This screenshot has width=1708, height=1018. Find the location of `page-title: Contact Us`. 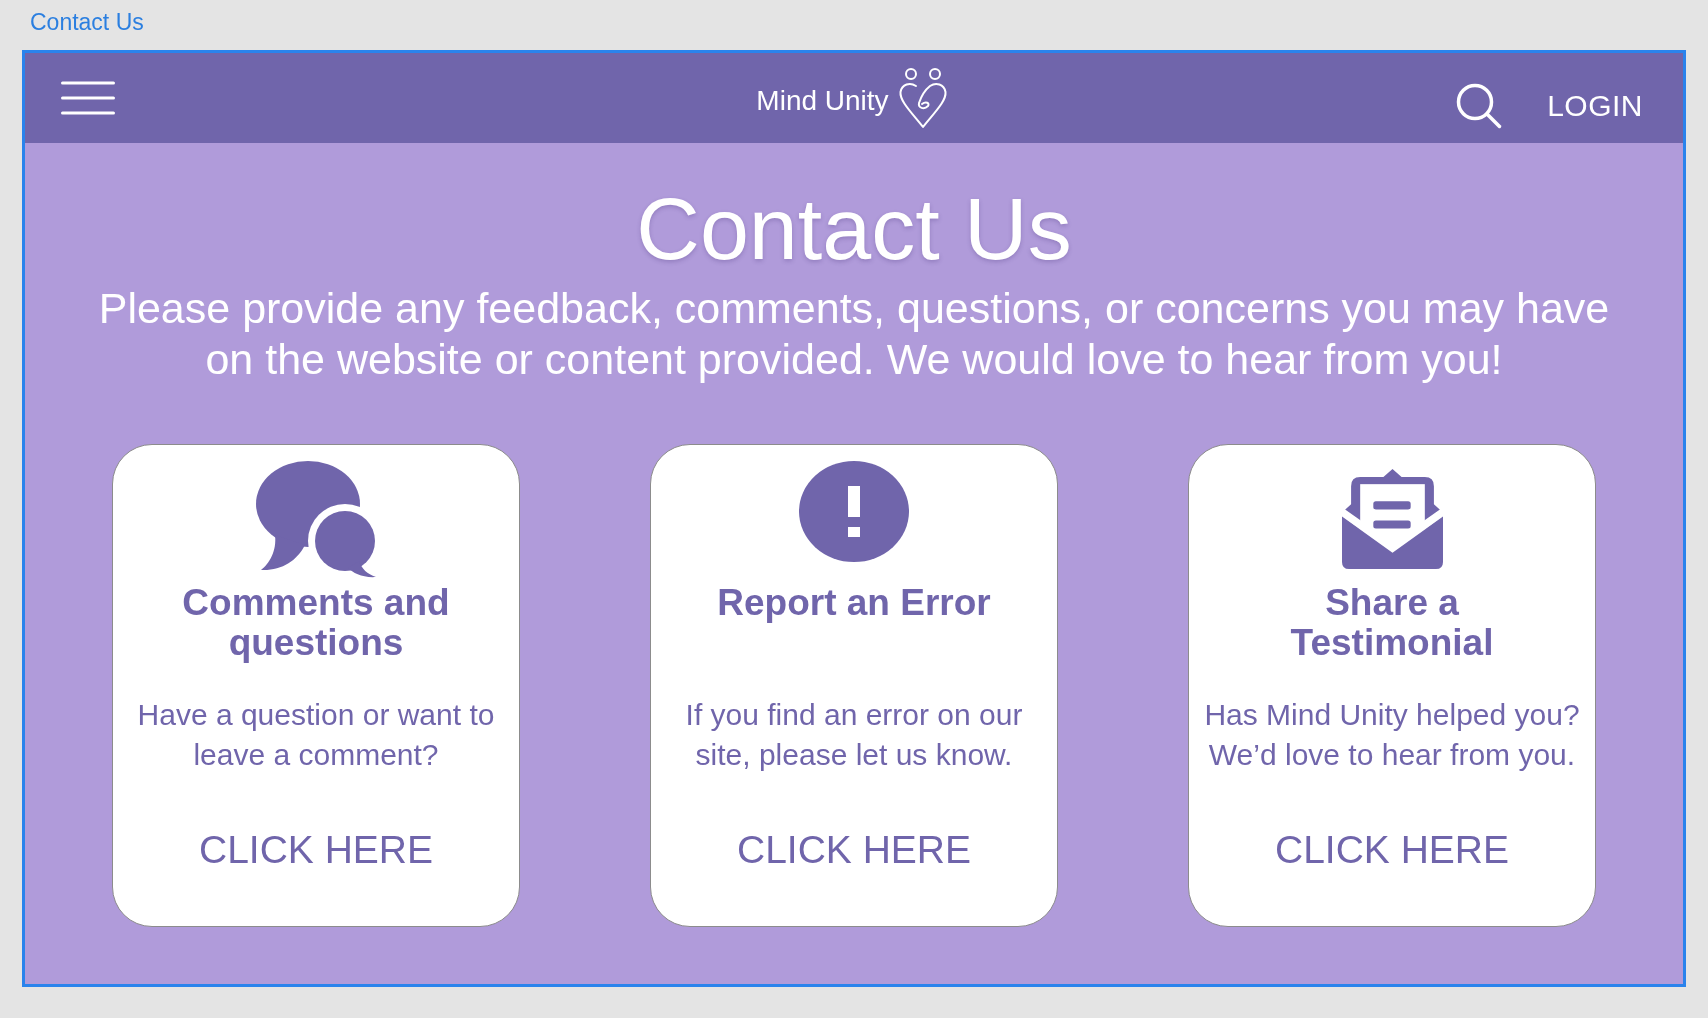

page-title: Contact Us is located at coordinates (854, 229).